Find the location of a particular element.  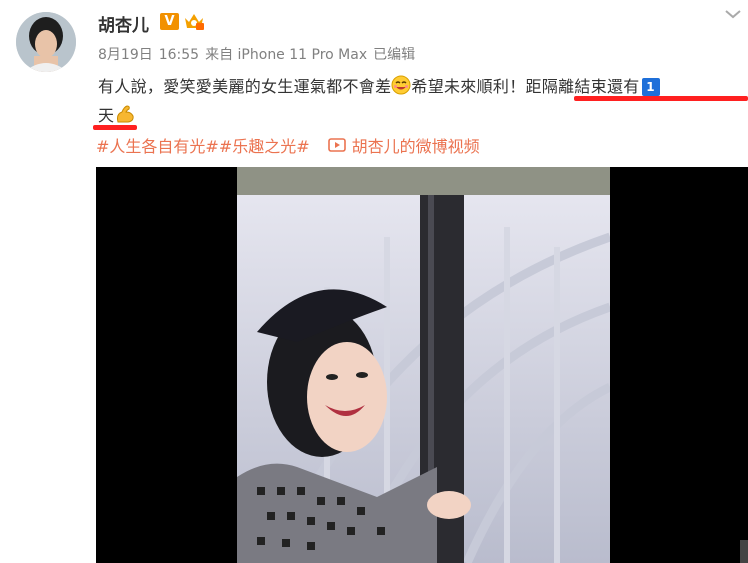

post-text-part2: 希望未來順利！距隔離結束還有 is located at coordinates (525, 86).